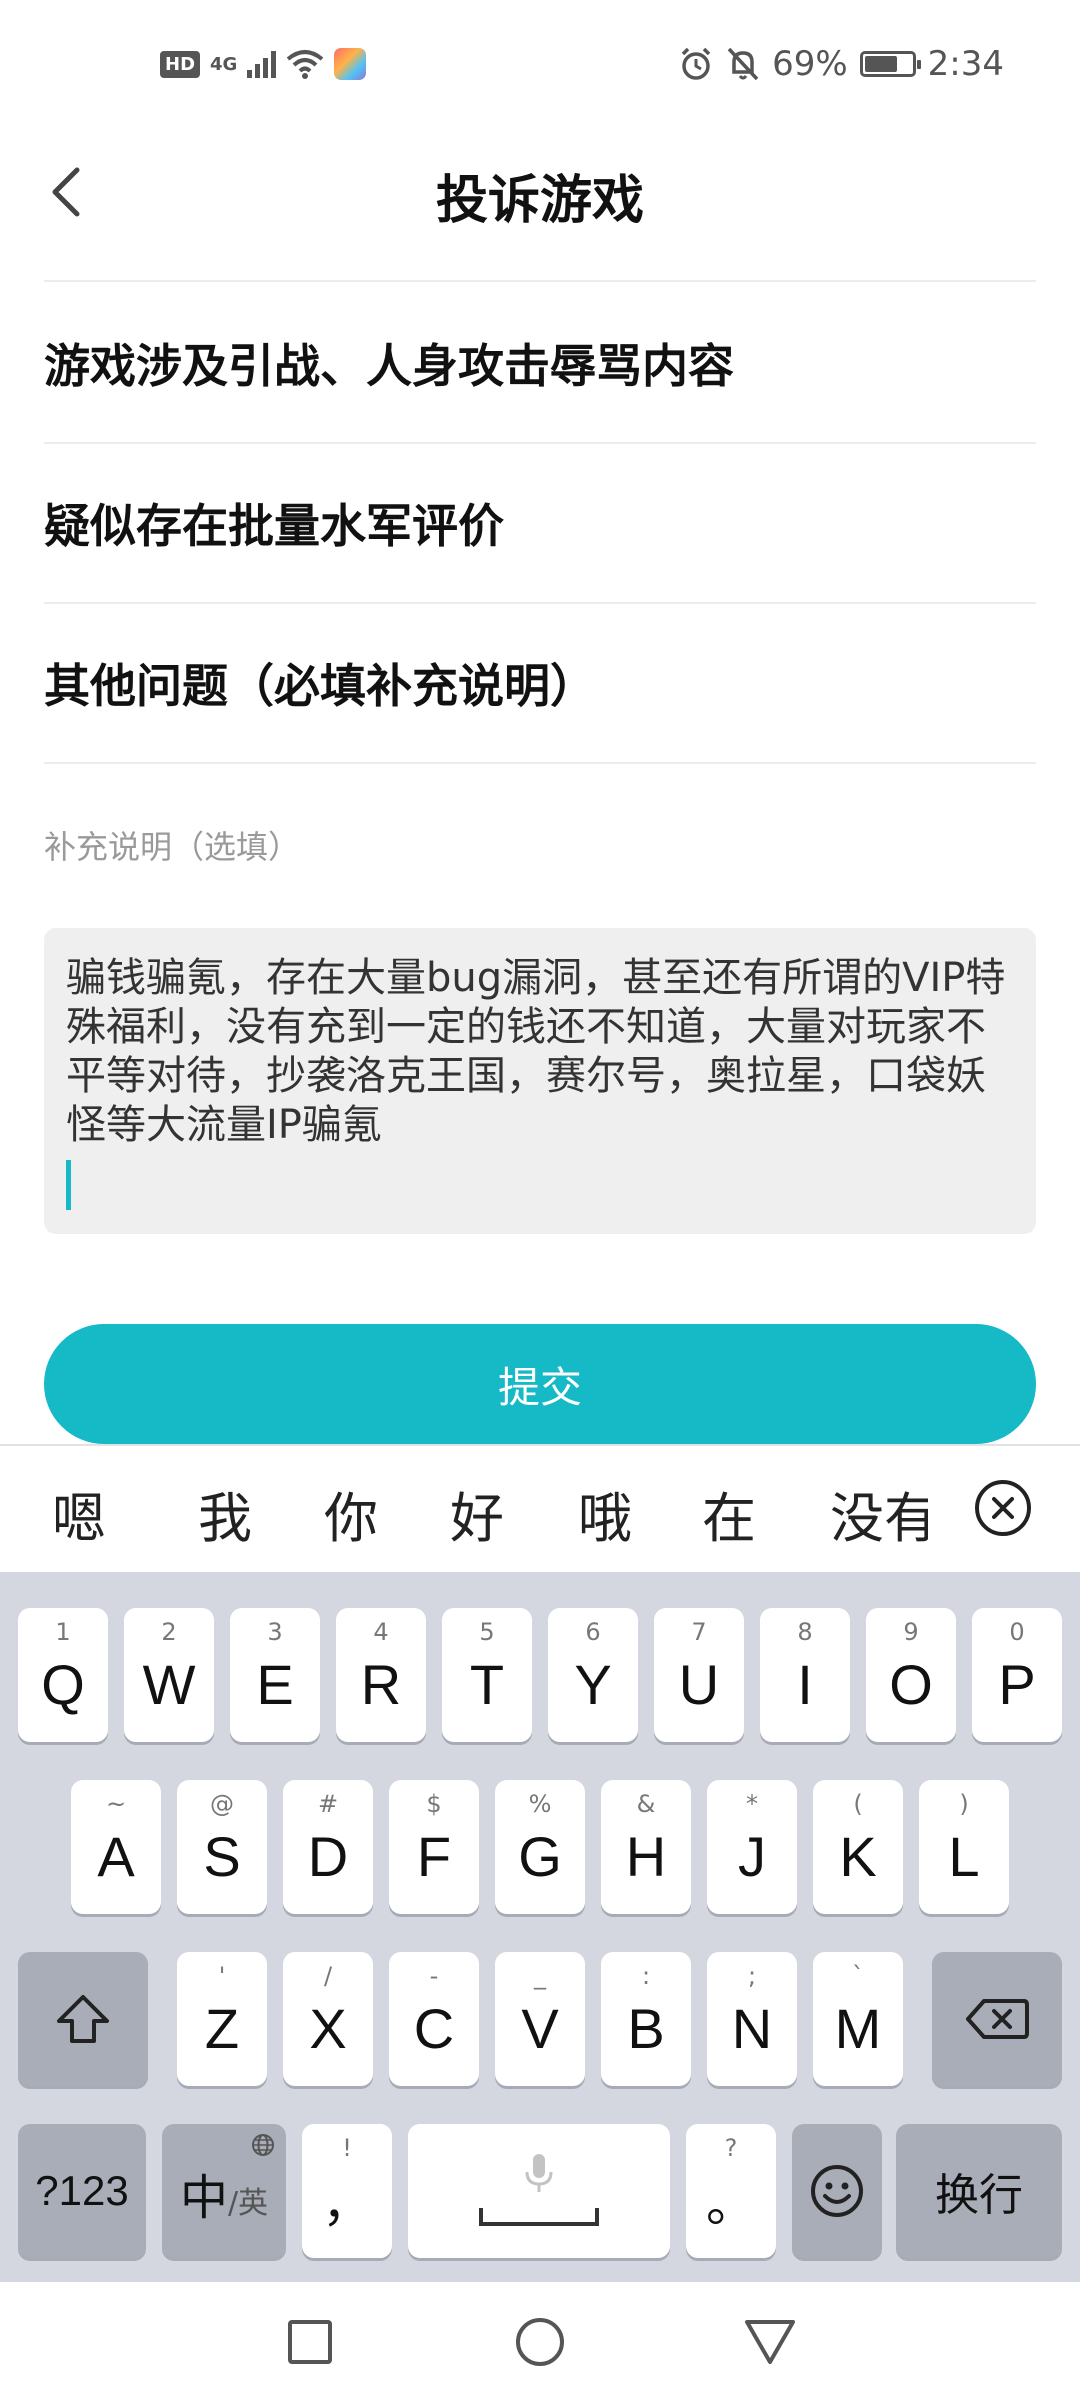 The image size is (1080, 2400). I want to click on circle-icon, so click(540, 2342).